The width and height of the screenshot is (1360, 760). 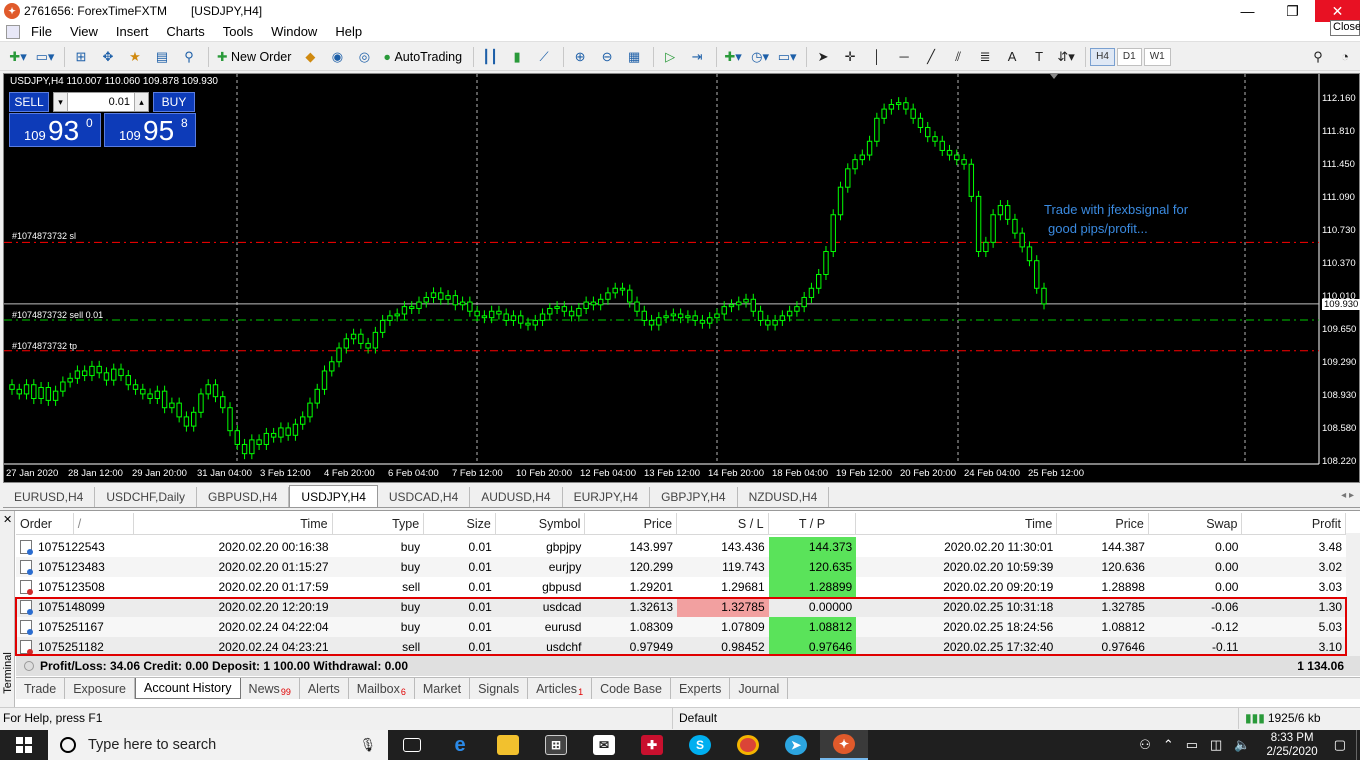 What do you see at coordinates (877, 57) in the screenshot?
I see `vertical-line-icon: │` at bounding box center [877, 57].